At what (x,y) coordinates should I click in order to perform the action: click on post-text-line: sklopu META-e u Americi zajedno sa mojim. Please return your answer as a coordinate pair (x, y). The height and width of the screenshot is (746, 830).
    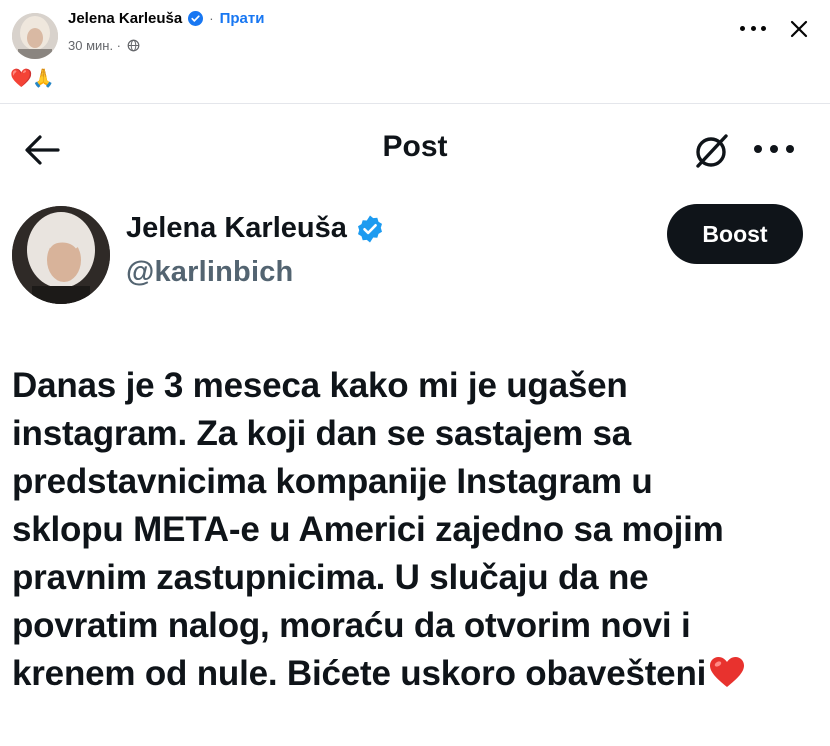
    Looking at the image, I should click on (368, 529).